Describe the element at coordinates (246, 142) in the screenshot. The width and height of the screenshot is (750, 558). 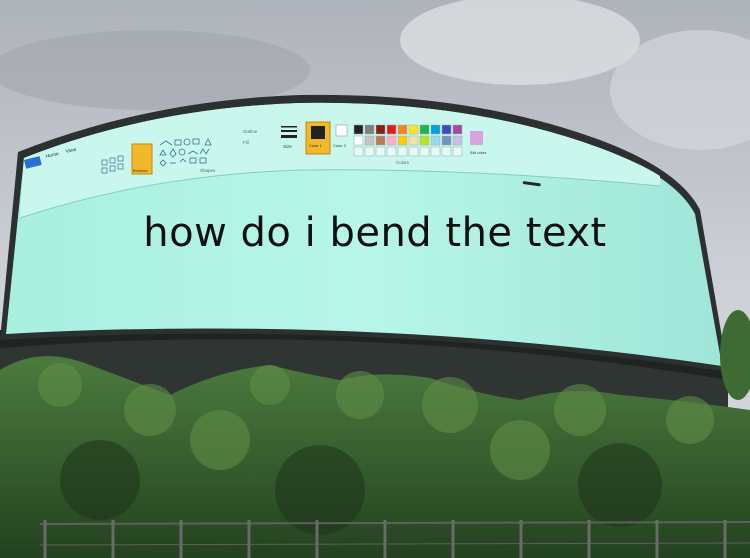
I see `fill-dropdown: Fill` at that location.